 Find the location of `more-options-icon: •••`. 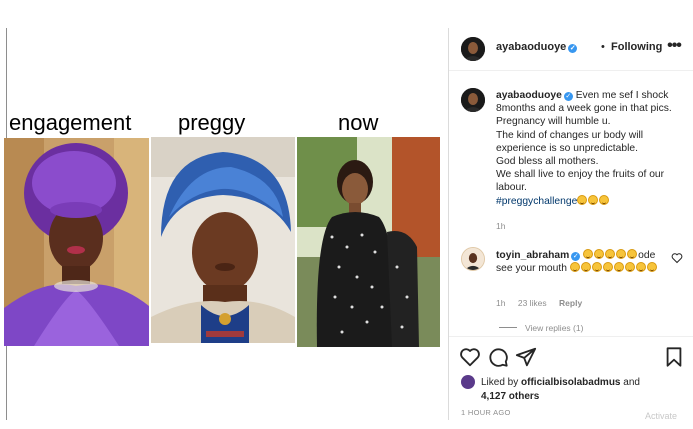

more-options-icon: ••• is located at coordinates (674, 47).